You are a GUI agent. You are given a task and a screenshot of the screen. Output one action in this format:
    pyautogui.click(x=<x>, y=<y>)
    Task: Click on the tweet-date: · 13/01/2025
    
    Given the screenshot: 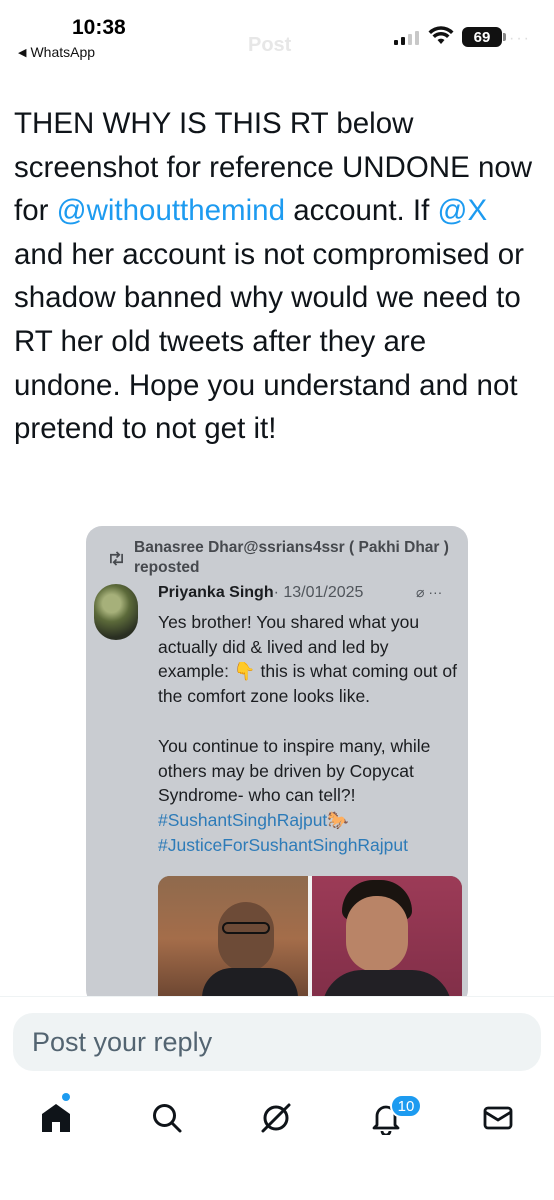 What is the action you would take?
    pyautogui.click(x=318, y=592)
    